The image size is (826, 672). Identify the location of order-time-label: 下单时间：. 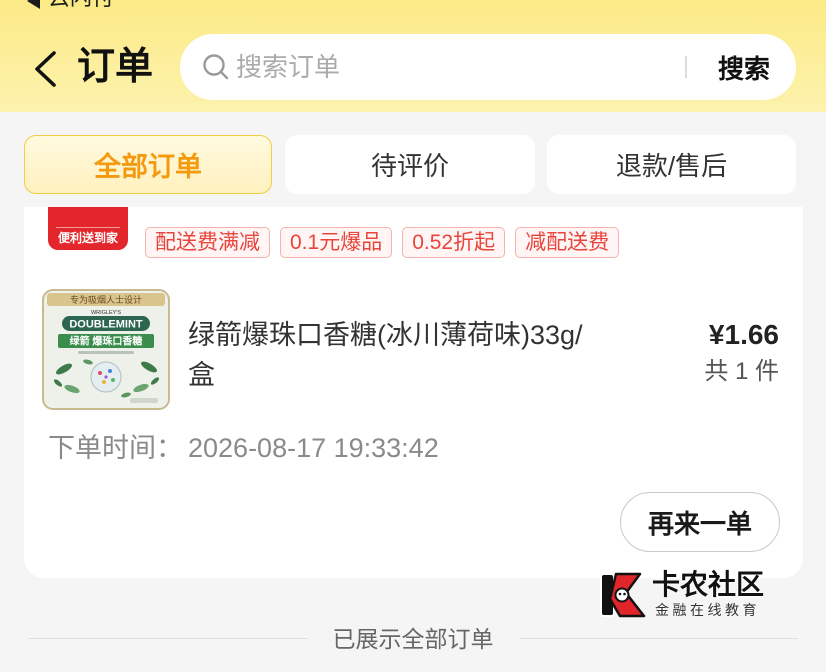
(115, 448).